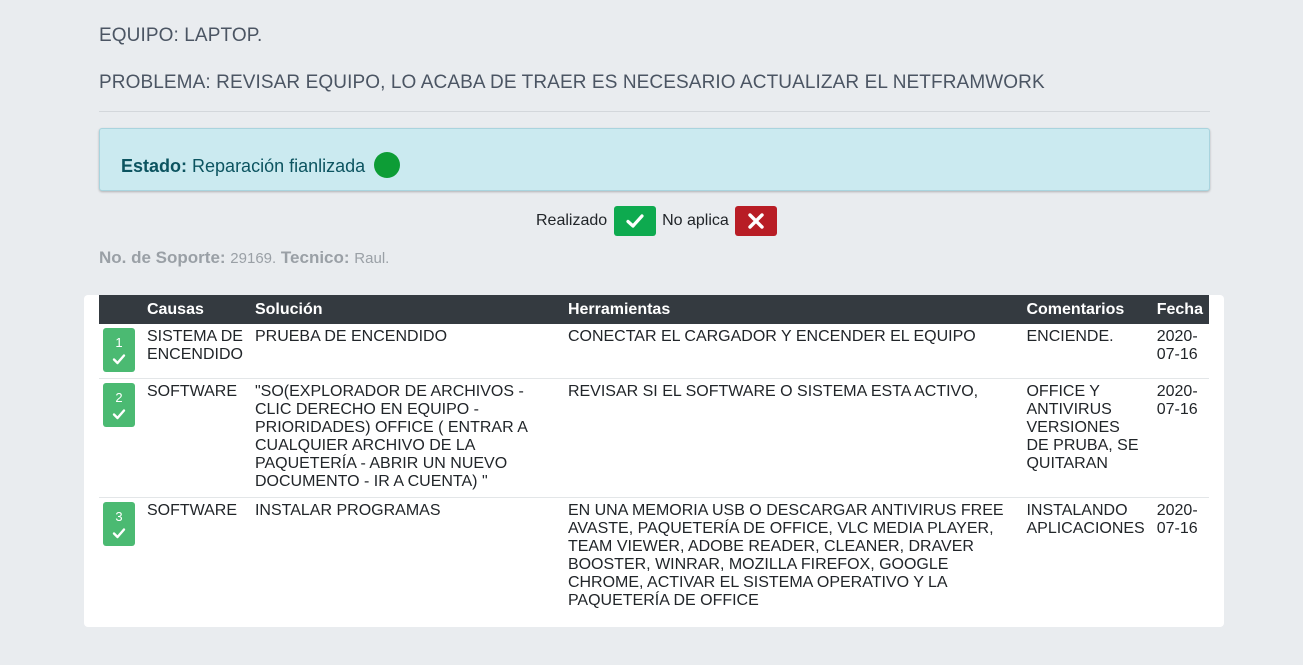 This screenshot has height=665, width=1303. I want to click on legend-na-label: No aplica, so click(695, 220).